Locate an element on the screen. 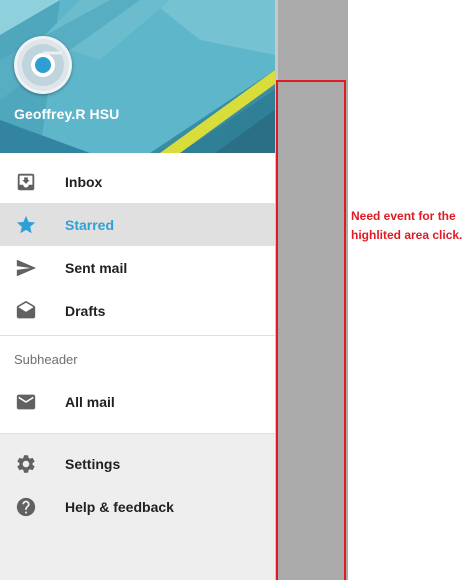  gear-icon is located at coordinates (26, 464).